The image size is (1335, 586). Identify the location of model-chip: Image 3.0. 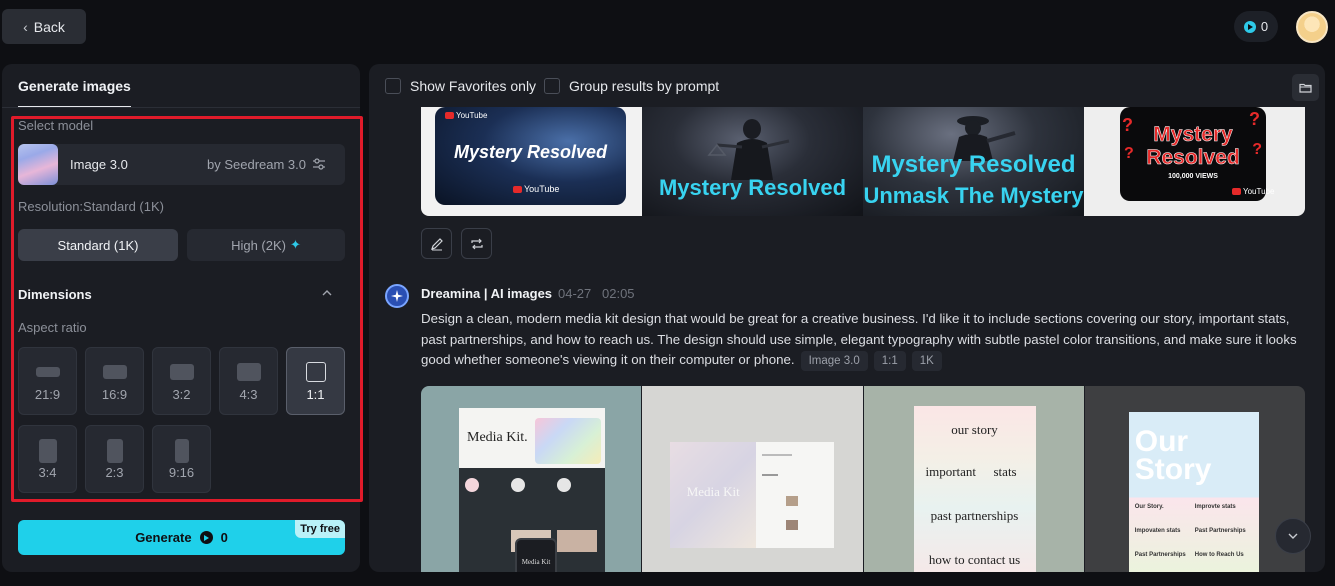
(834, 361).